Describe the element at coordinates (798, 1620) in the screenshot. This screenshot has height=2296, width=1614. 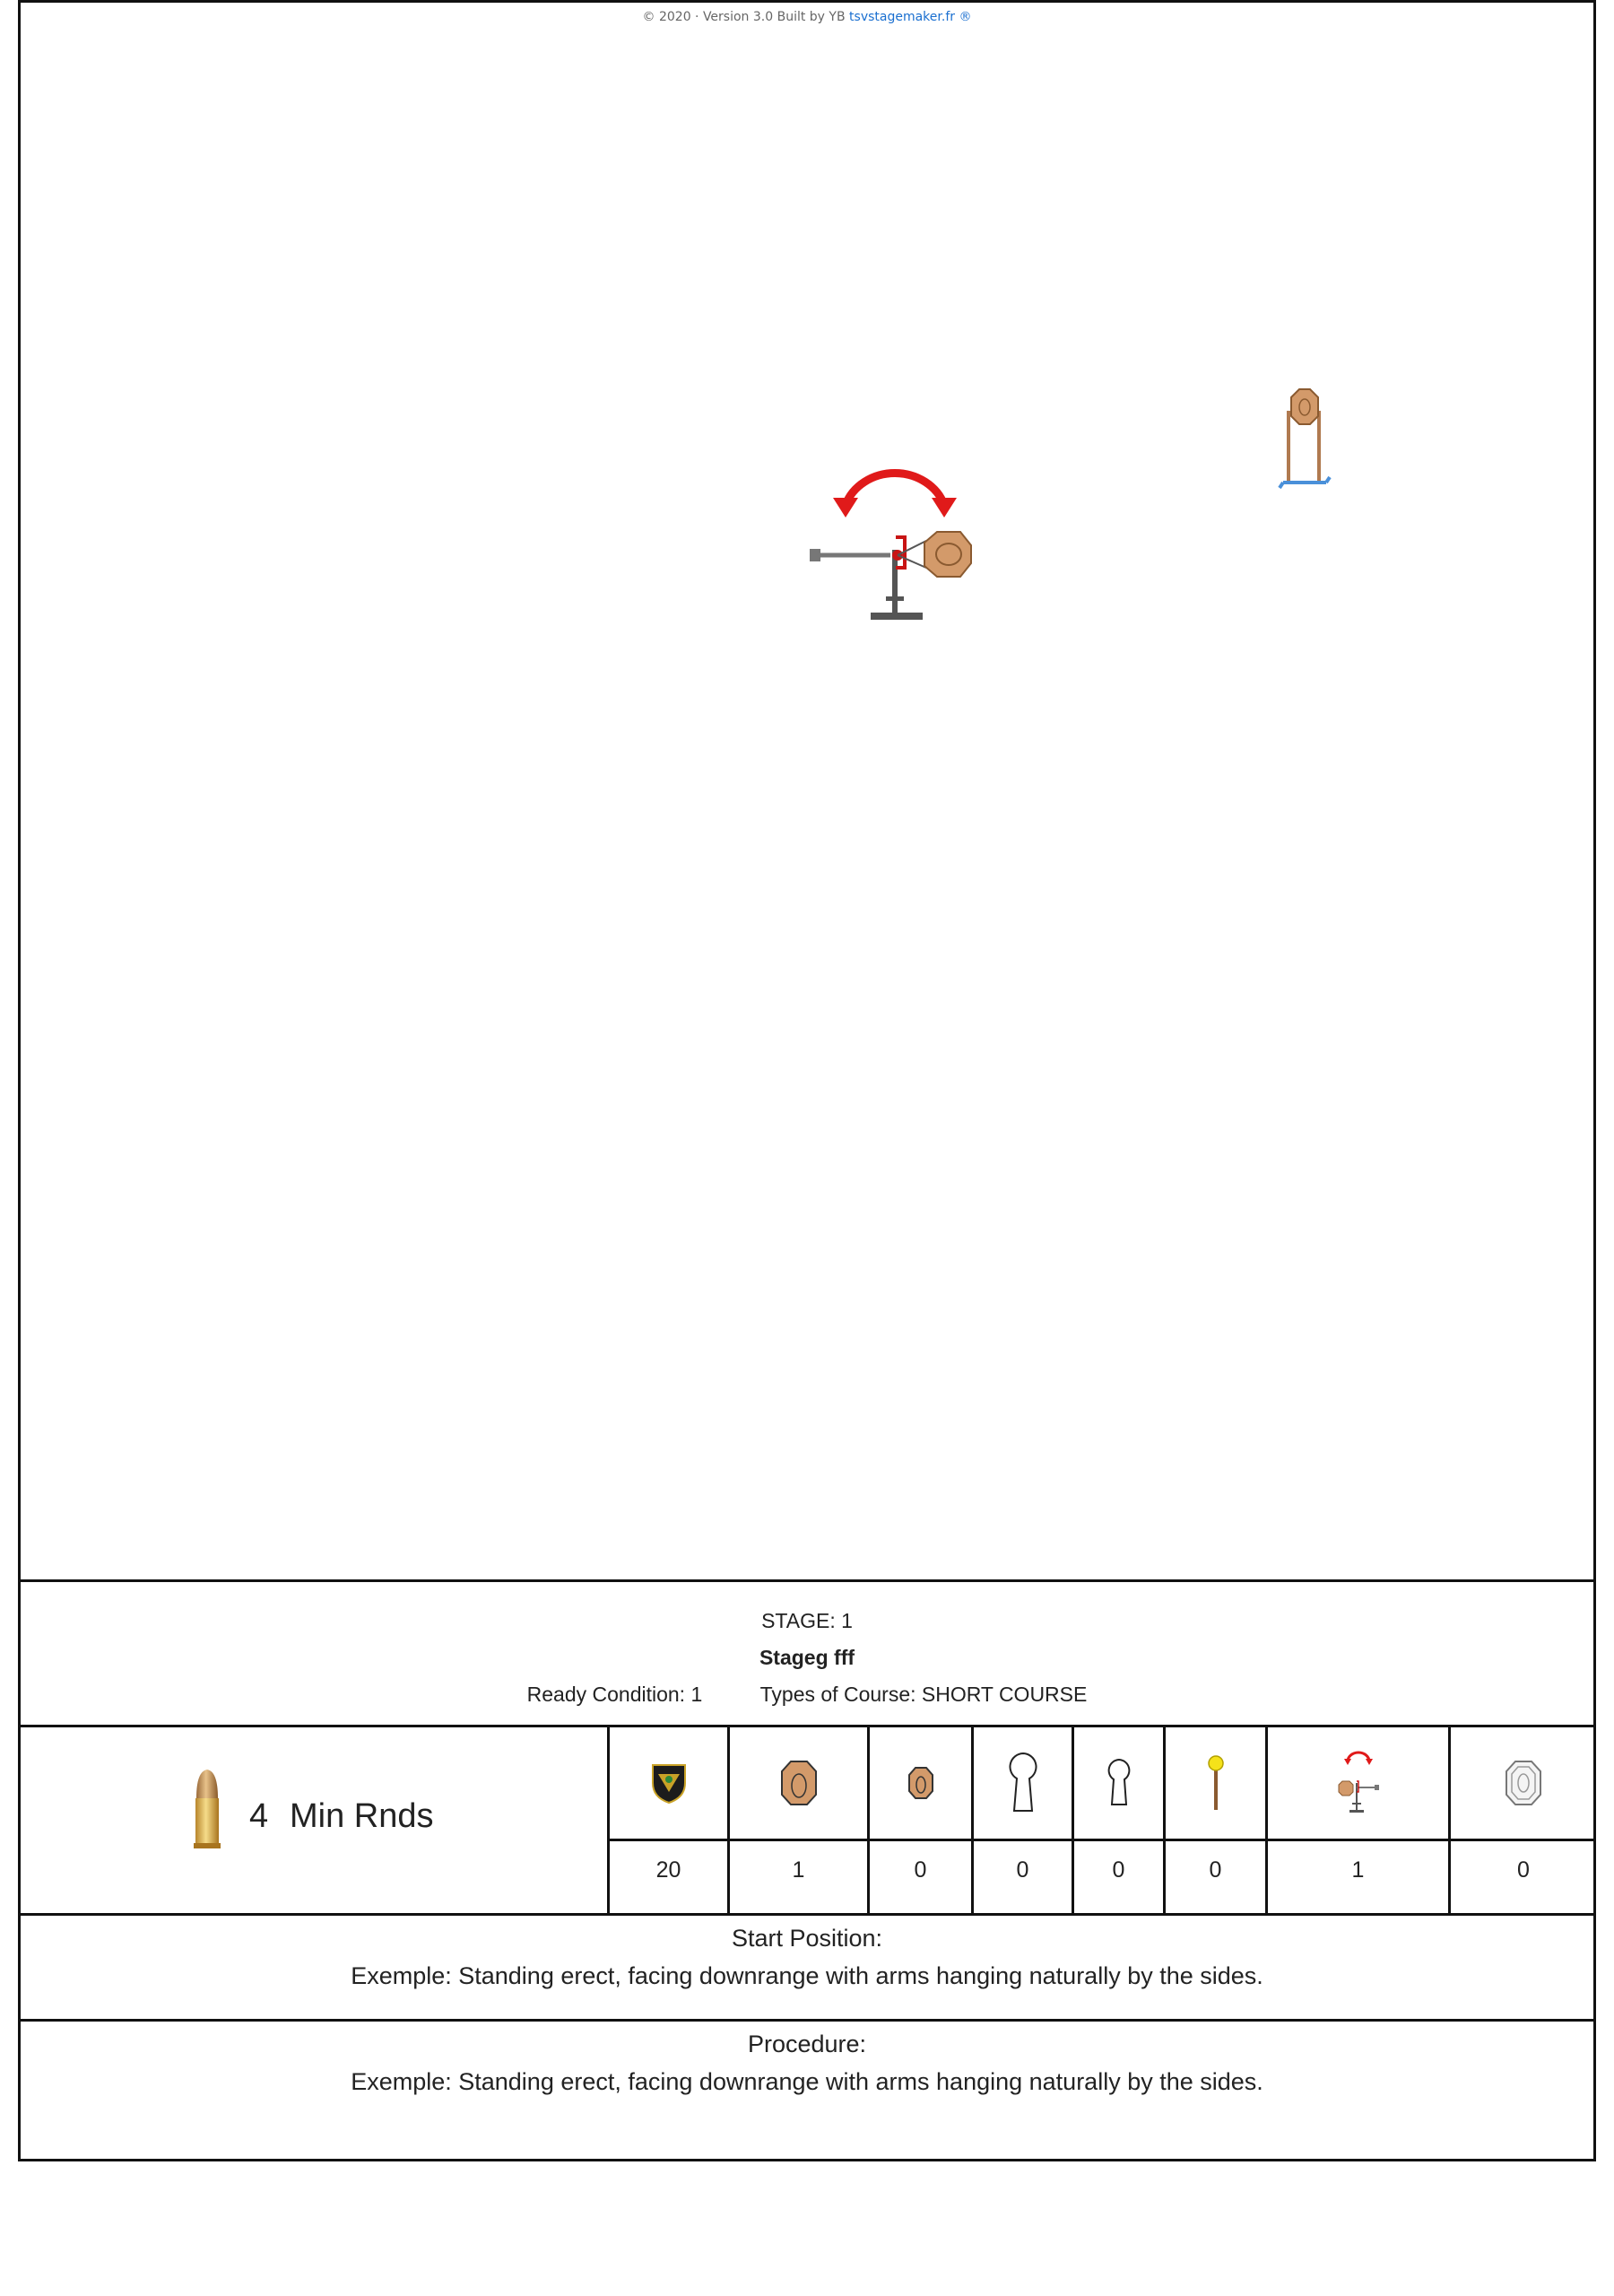
I see `stage-label: STAGE:` at that location.